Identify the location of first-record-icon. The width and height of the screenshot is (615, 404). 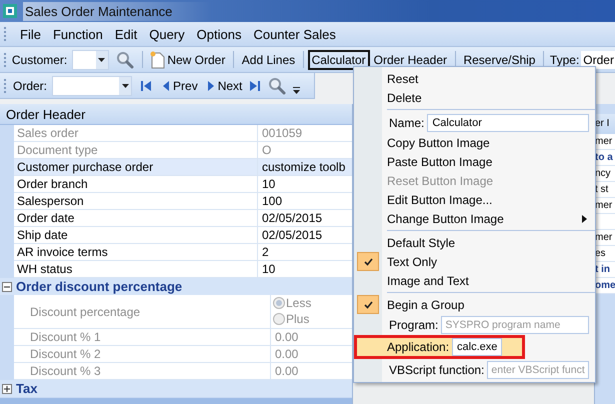
(146, 85).